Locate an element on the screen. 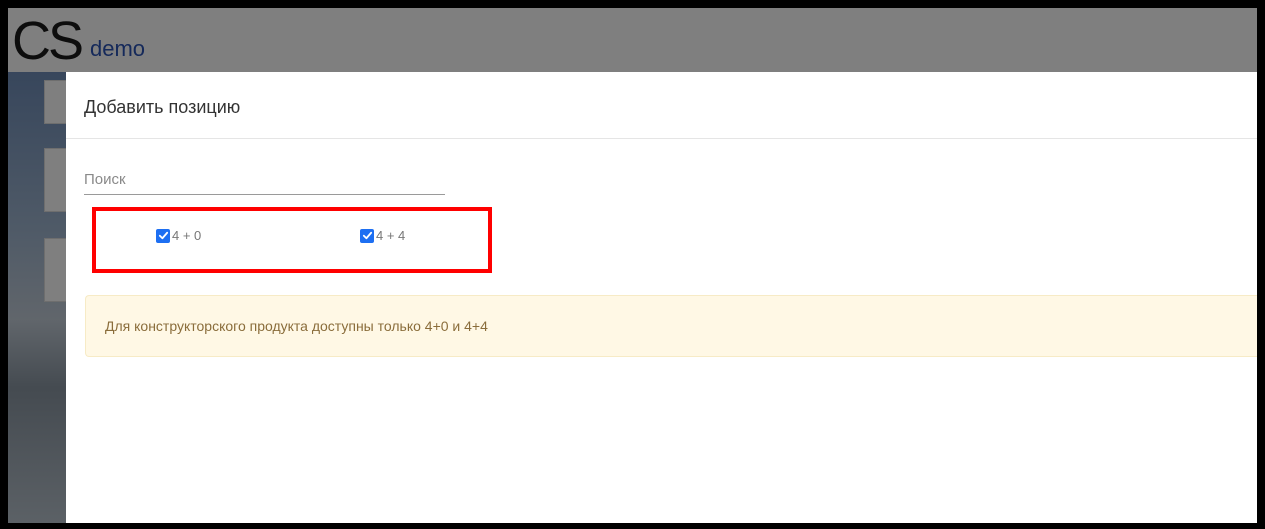  option-4-4: 4 + 4 is located at coordinates (382, 235).